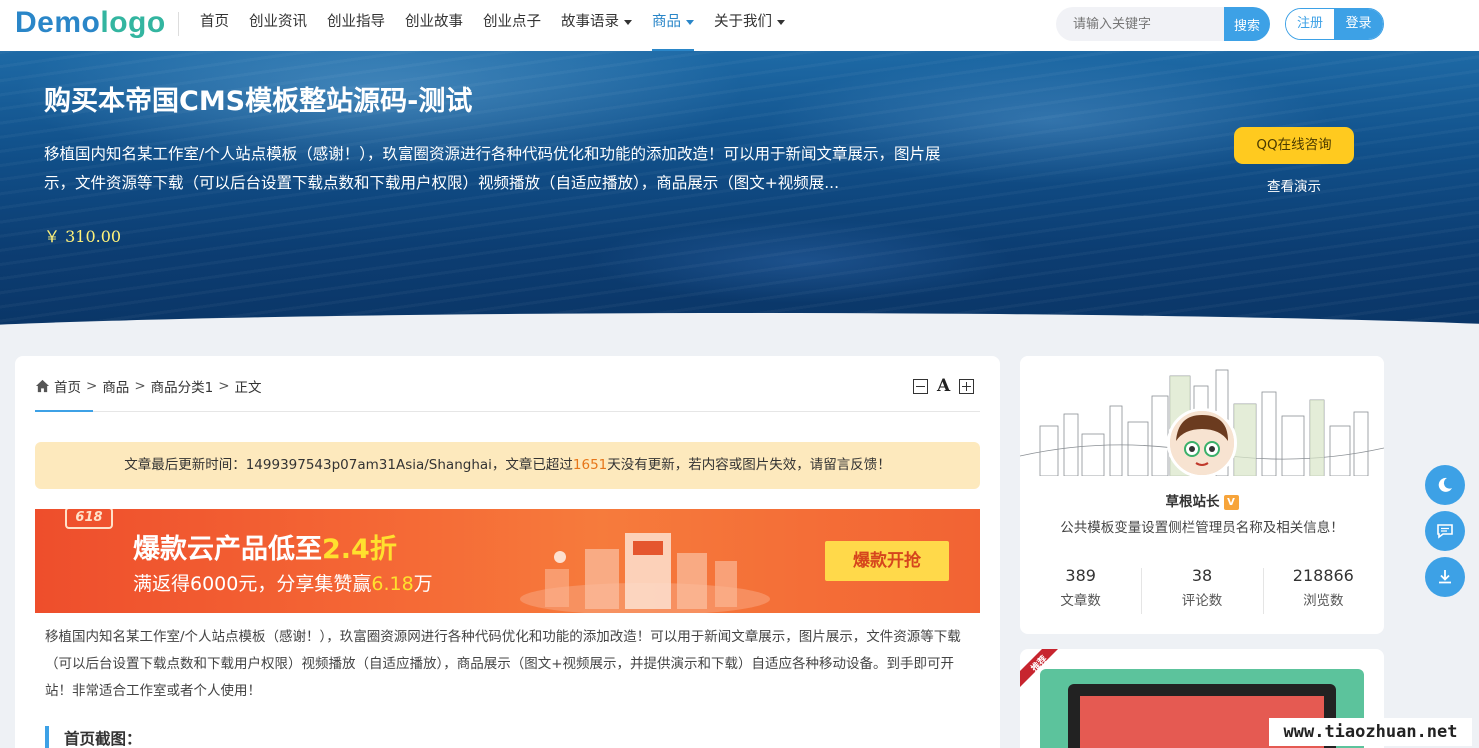 The image size is (1479, 748). What do you see at coordinates (392, 584) in the screenshot?
I see `banner-subline-highlight: 6.18` at bounding box center [392, 584].